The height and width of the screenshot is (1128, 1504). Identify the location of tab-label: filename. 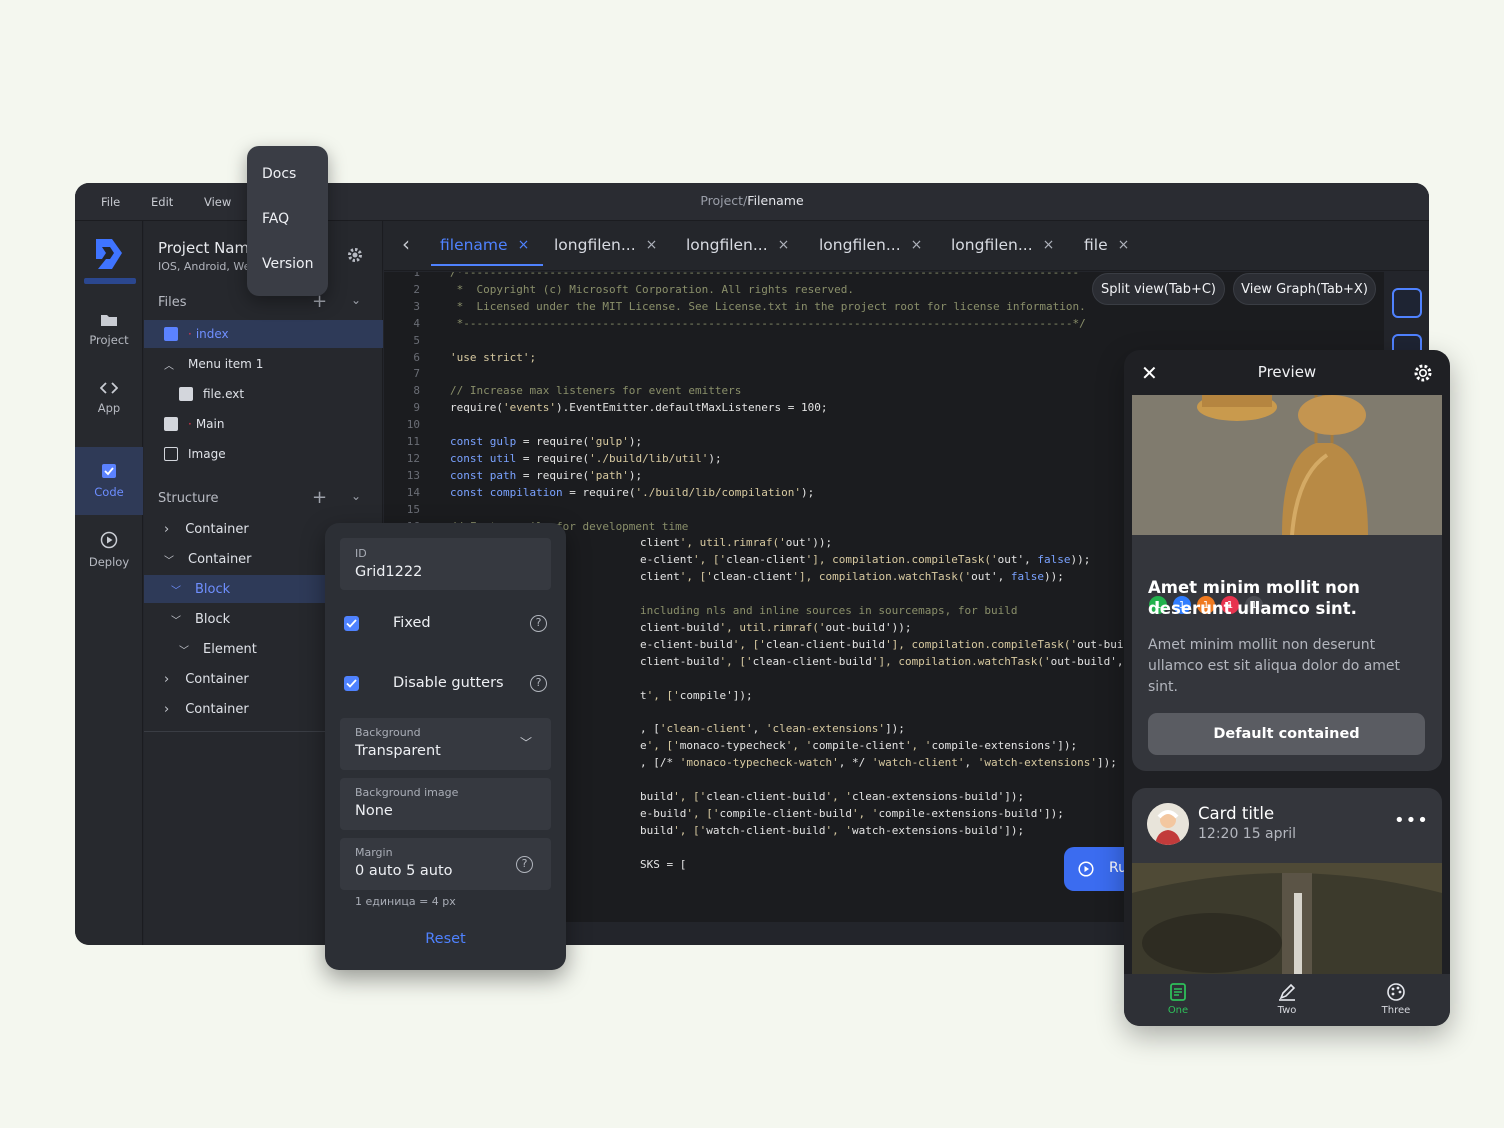
(474, 245).